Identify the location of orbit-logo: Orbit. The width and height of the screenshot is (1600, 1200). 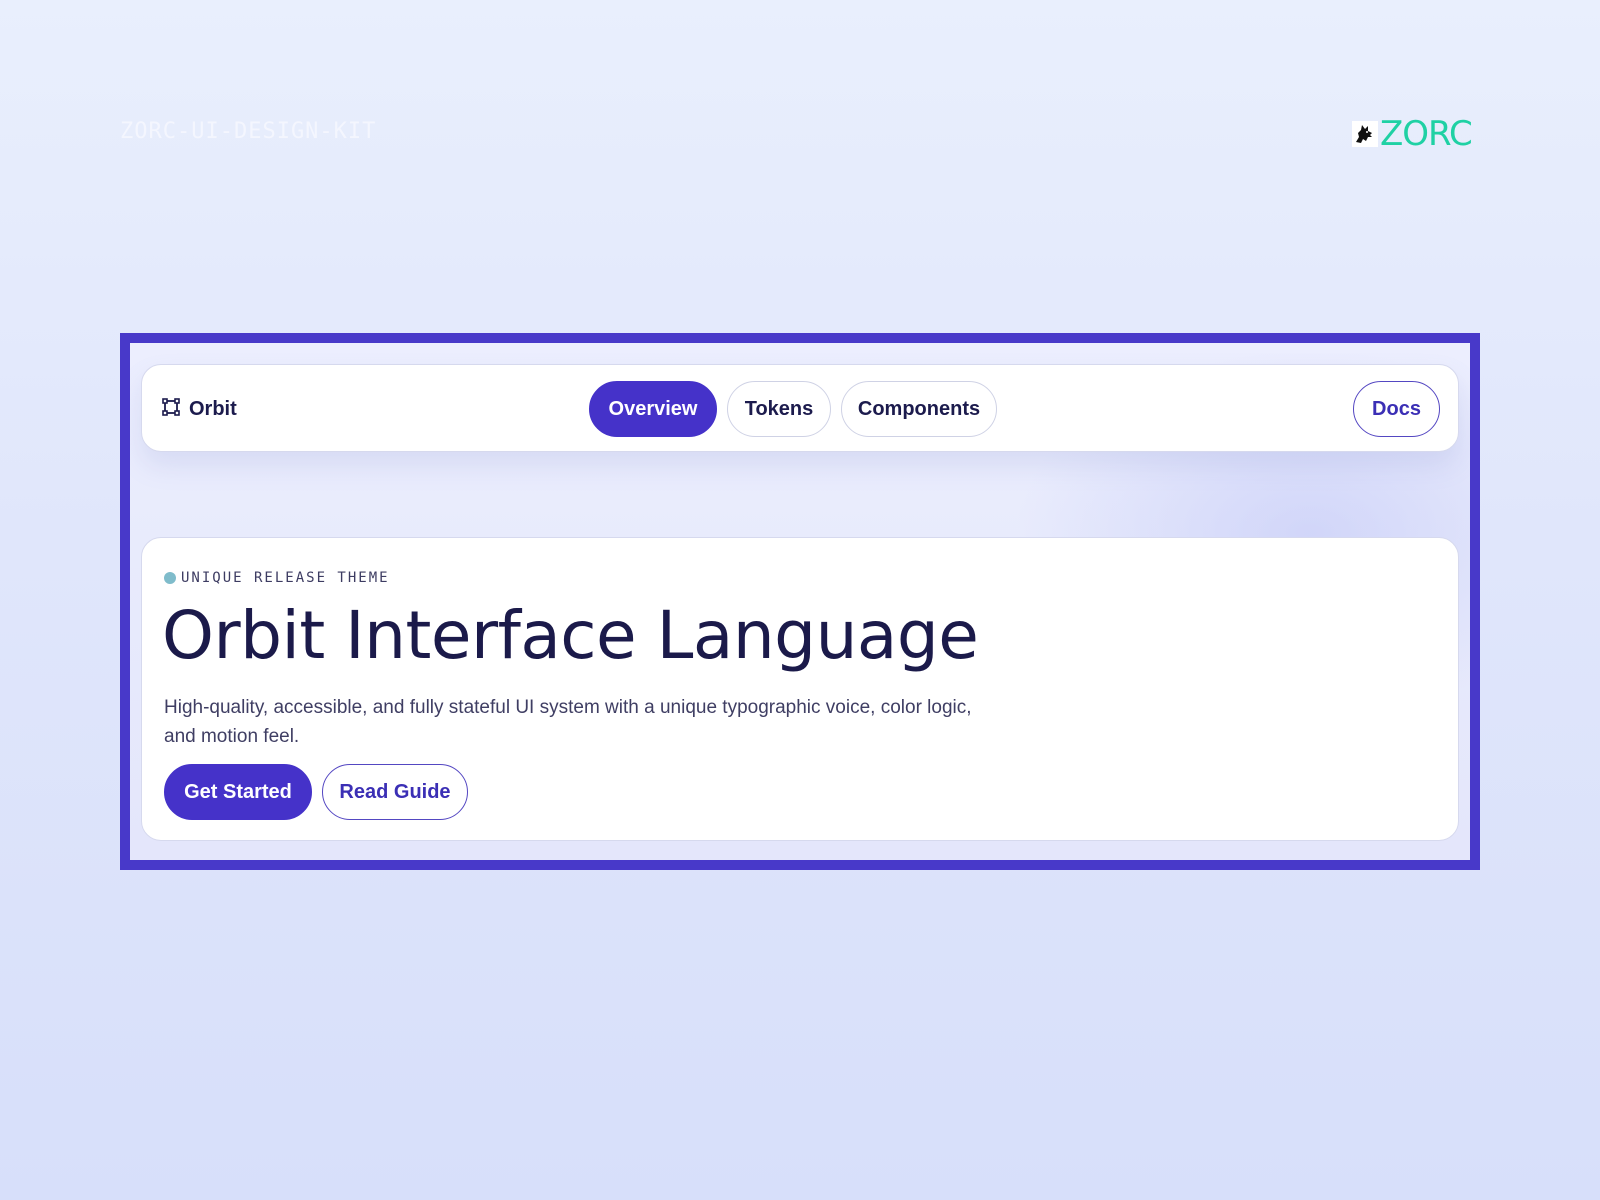
(199, 409).